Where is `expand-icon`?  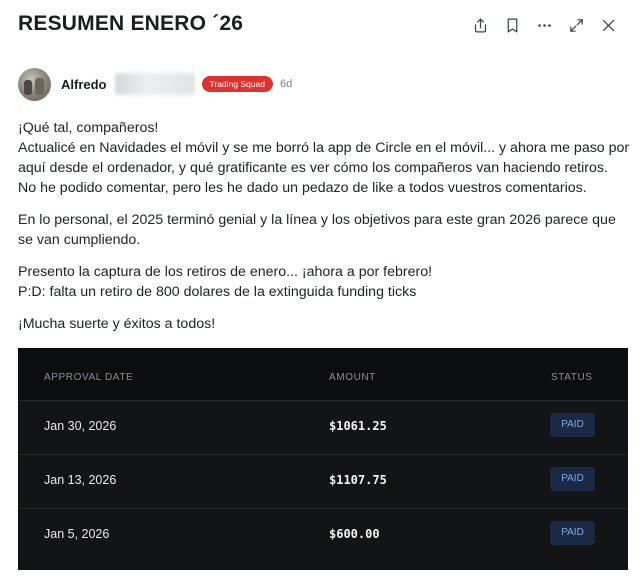 expand-icon is located at coordinates (576, 25).